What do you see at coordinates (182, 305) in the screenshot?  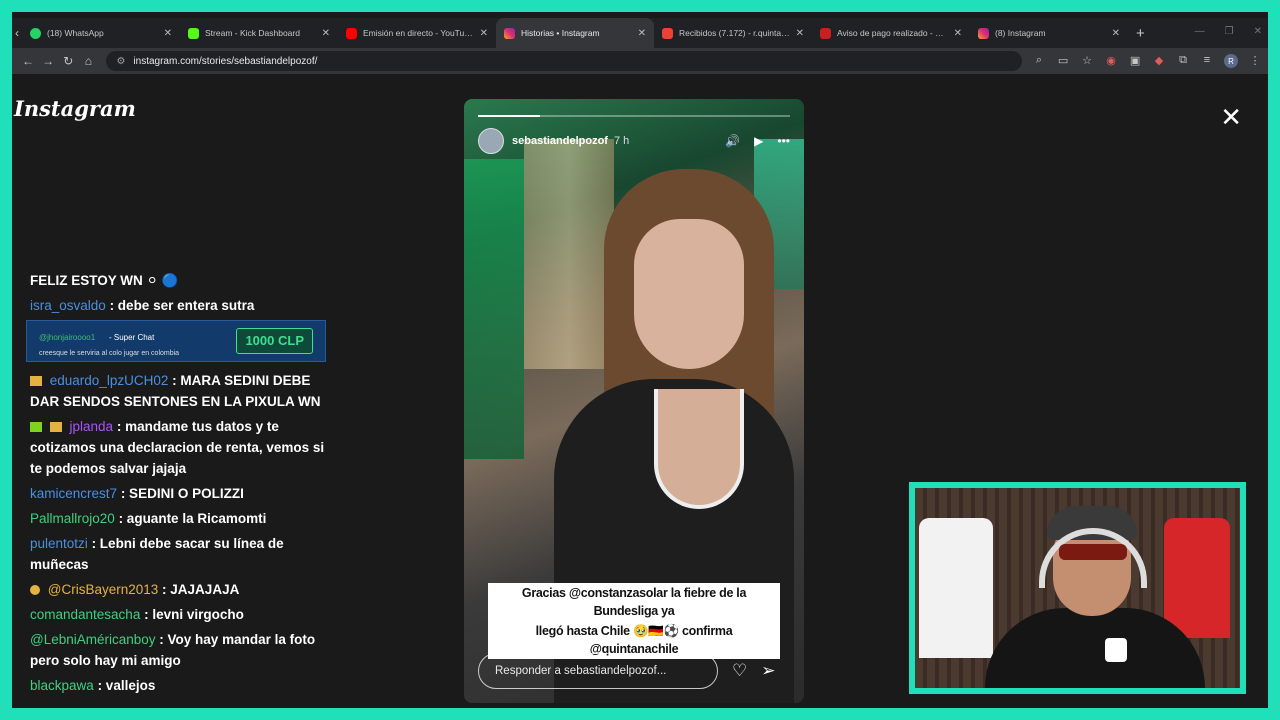 I see `chat-text: : debe ser entera sutra` at bounding box center [182, 305].